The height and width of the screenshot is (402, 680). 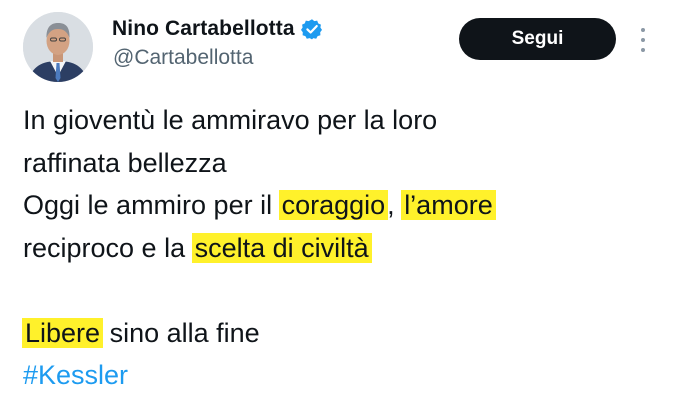 I want to click on author-avatar, so click(x=58, y=47).